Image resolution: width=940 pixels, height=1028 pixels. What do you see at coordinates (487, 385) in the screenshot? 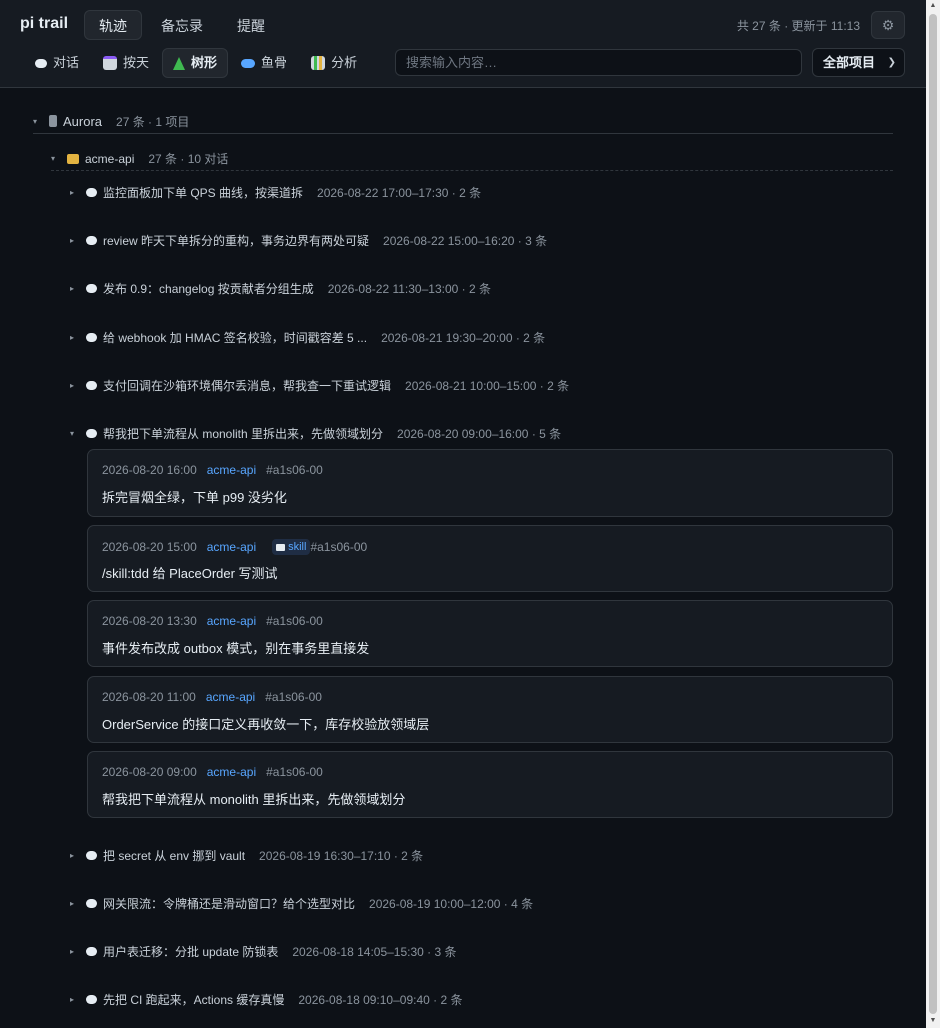
I see `conversation-meta: 2026-08-21 10:00–15:00 · 2 条` at bounding box center [487, 385].